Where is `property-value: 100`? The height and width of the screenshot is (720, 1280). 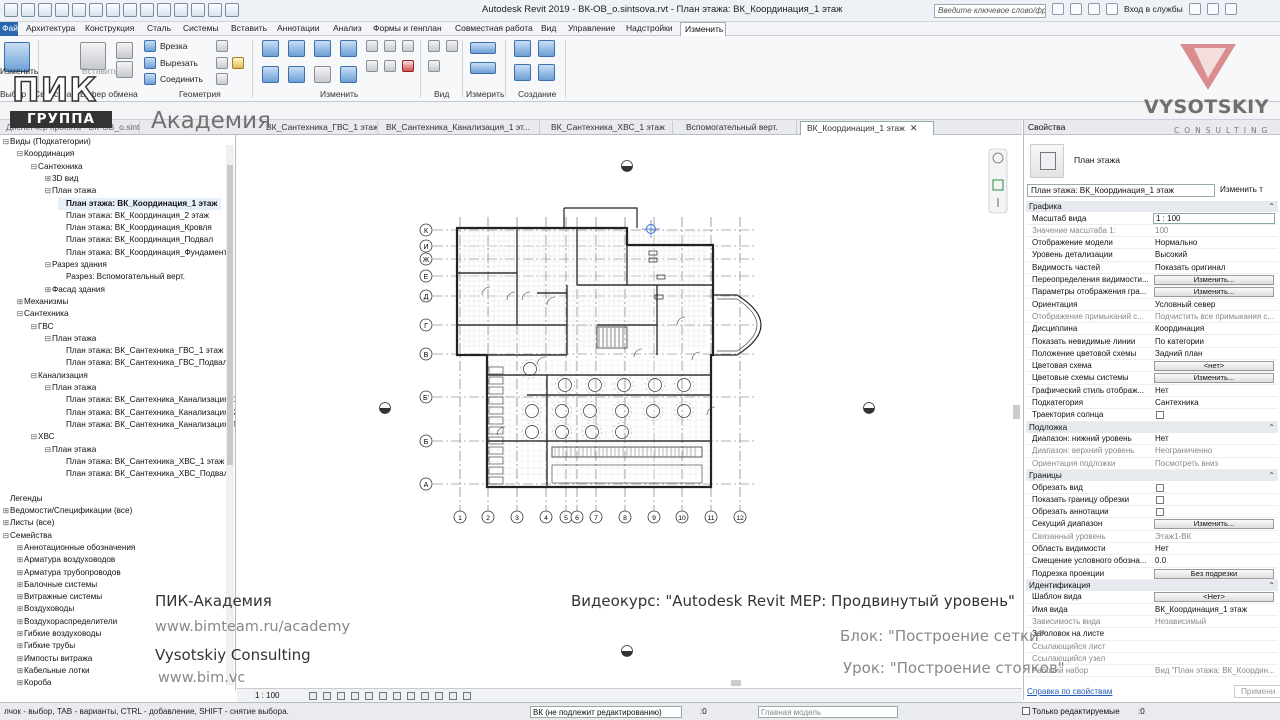 property-value: 100 is located at coordinates (1214, 231).